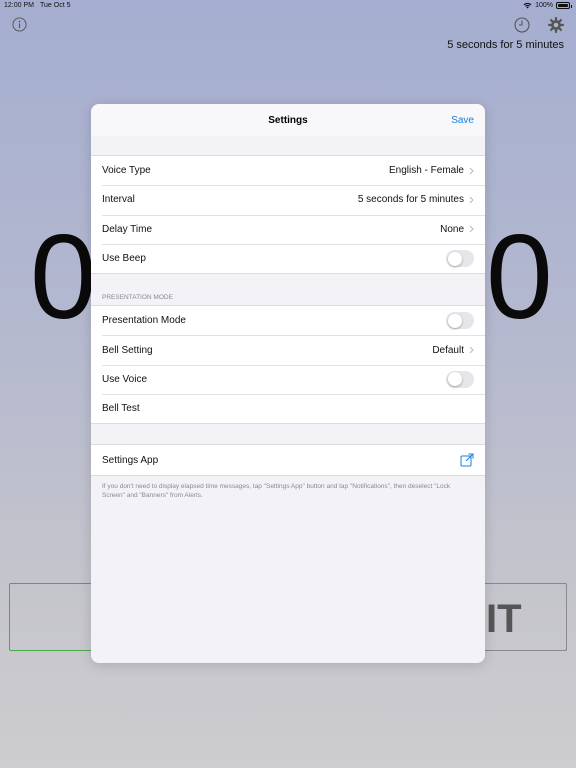  Describe the element at coordinates (544, 5) in the screenshot. I see `battery-percent: 100%` at that location.